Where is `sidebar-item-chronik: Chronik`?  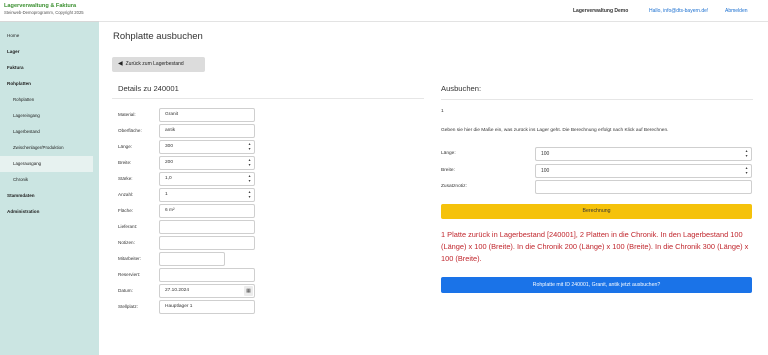
sidebar-item-chronik: Chronik is located at coordinates (49, 180).